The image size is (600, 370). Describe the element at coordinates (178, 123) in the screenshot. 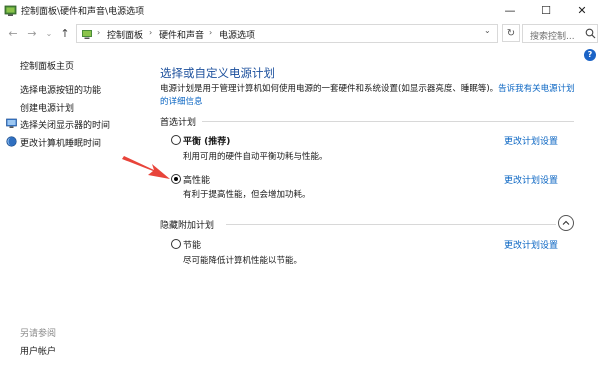

I see `preferred-plans-label: 首选计划` at that location.